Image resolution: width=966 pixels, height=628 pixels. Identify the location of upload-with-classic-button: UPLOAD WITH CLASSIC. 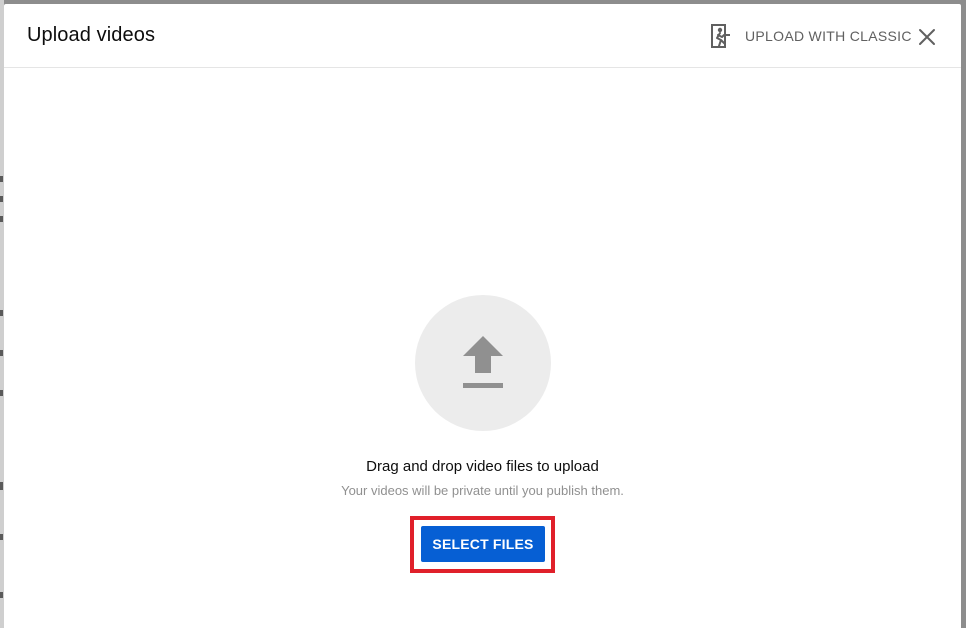
(811, 36).